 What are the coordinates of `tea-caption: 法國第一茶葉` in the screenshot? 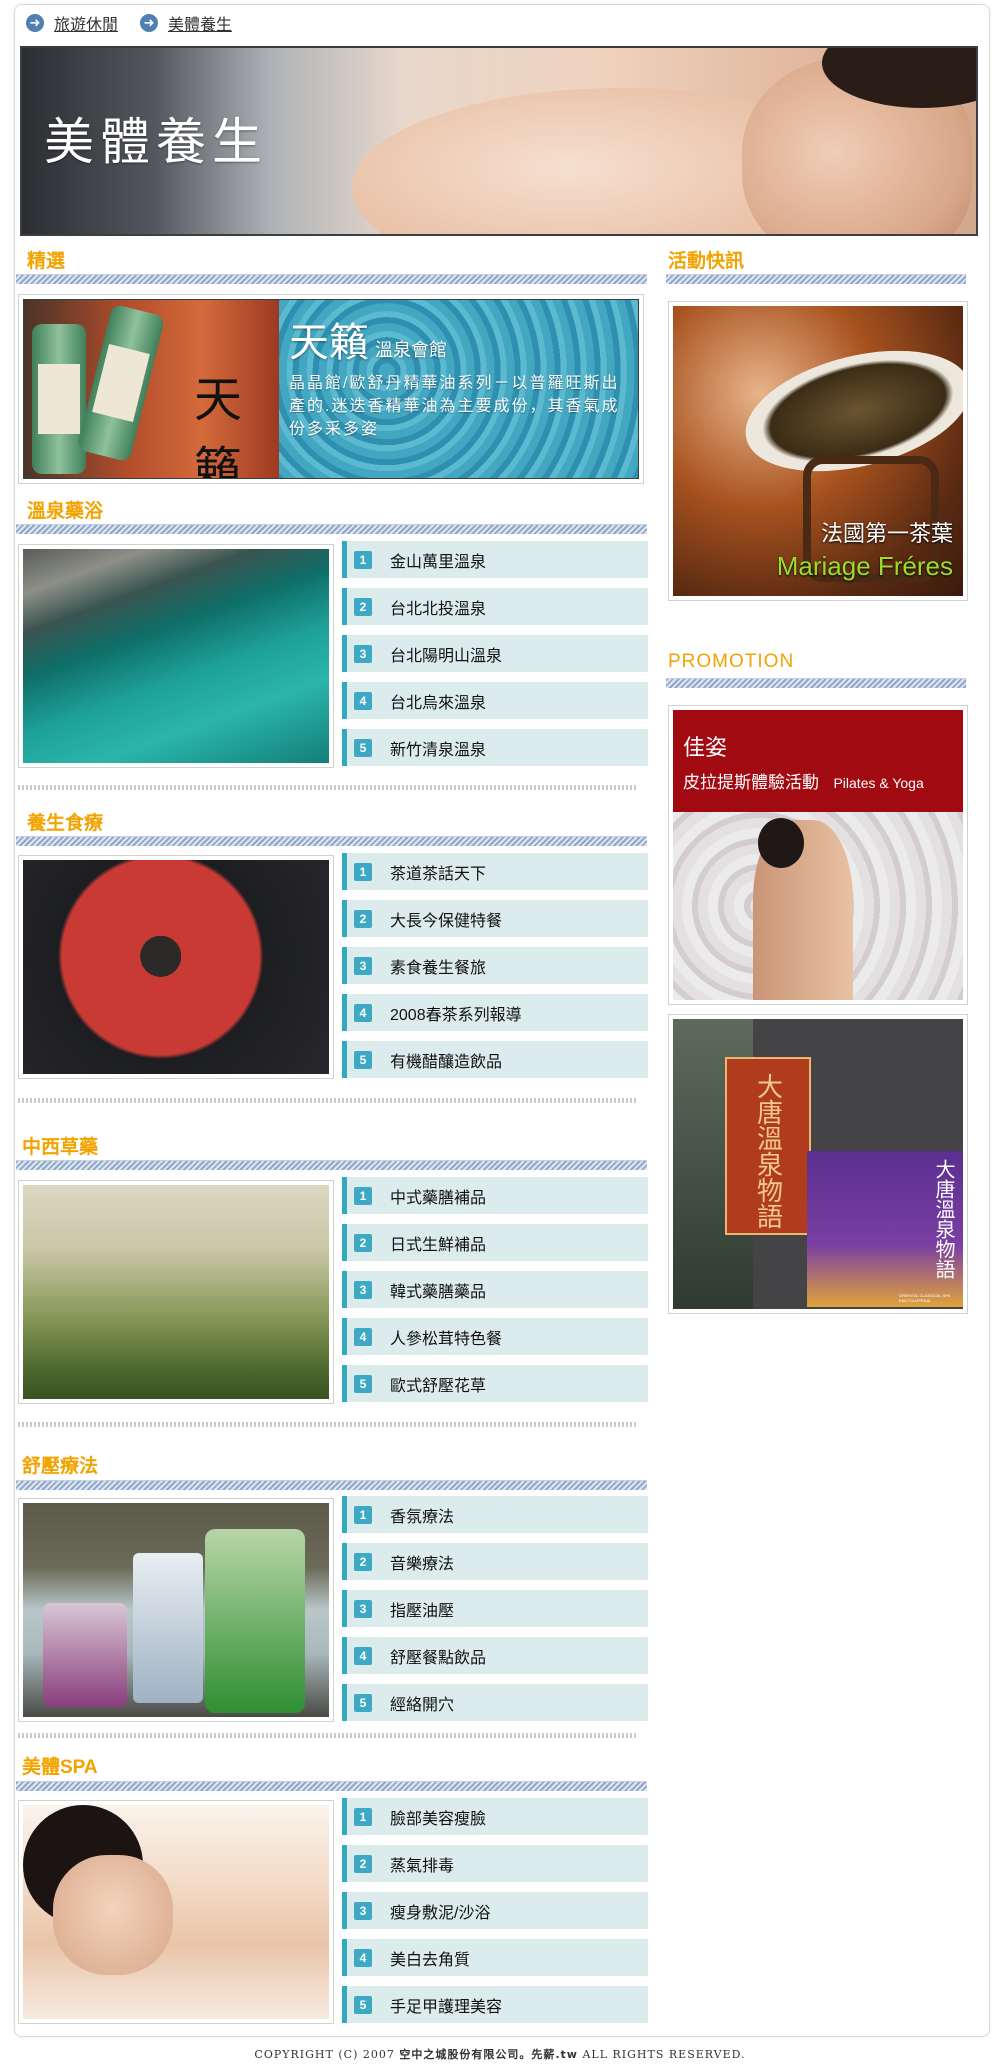 It's located at (886, 533).